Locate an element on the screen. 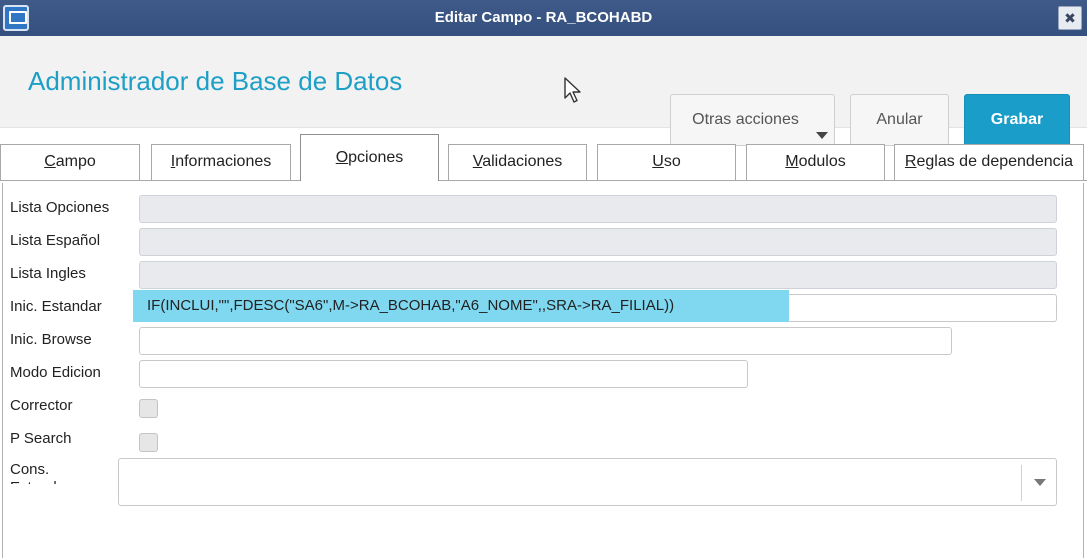 The height and width of the screenshot is (558, 1087). tab-uso: Uso is located at coordinates (666, 162).